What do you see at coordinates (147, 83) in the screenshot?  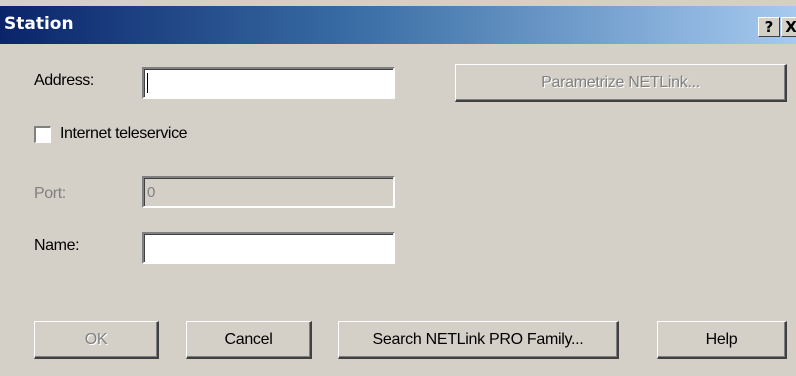 I see `text-caret` at bounding box center [147, 83].